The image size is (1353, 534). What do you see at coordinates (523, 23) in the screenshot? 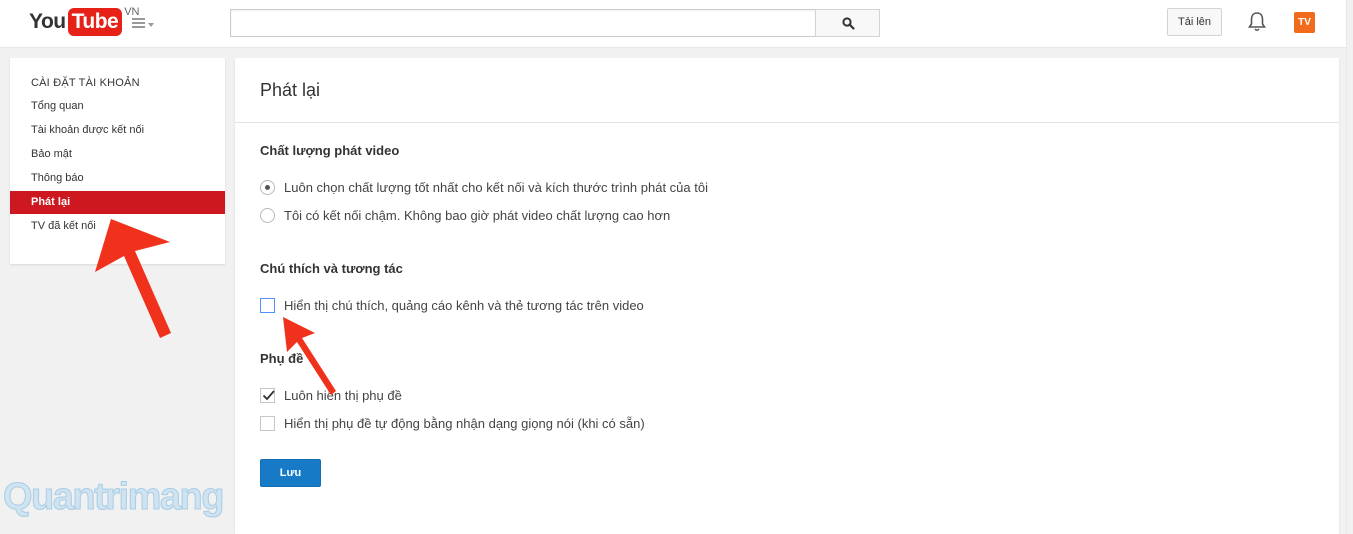
I see `search-input` at bounding box center [523, 23].